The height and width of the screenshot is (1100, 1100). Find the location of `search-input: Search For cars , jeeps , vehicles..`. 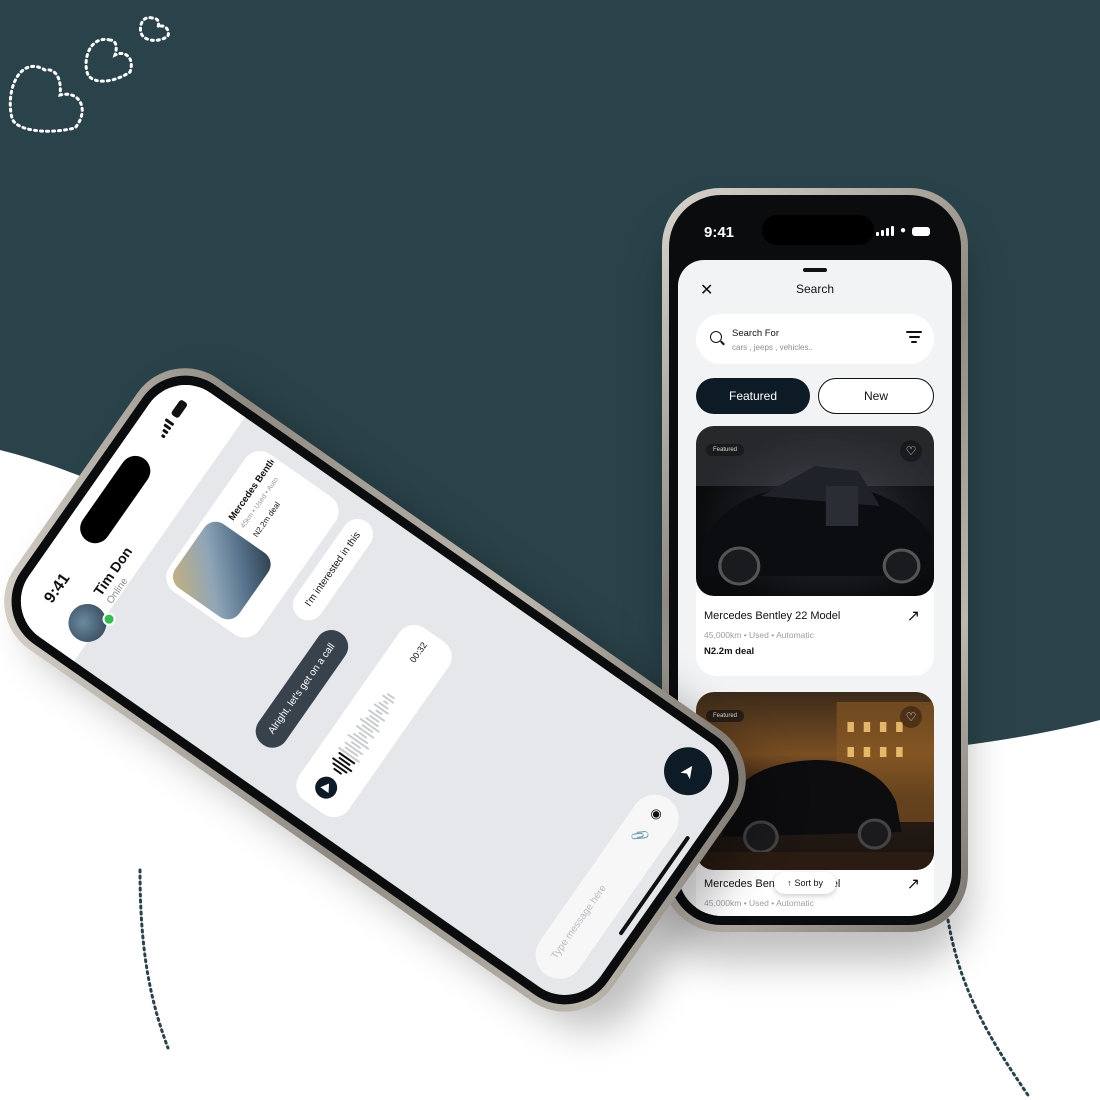

search-input: Search For cars , jeeps , vehicles.. is located at coordinates (815, 339).